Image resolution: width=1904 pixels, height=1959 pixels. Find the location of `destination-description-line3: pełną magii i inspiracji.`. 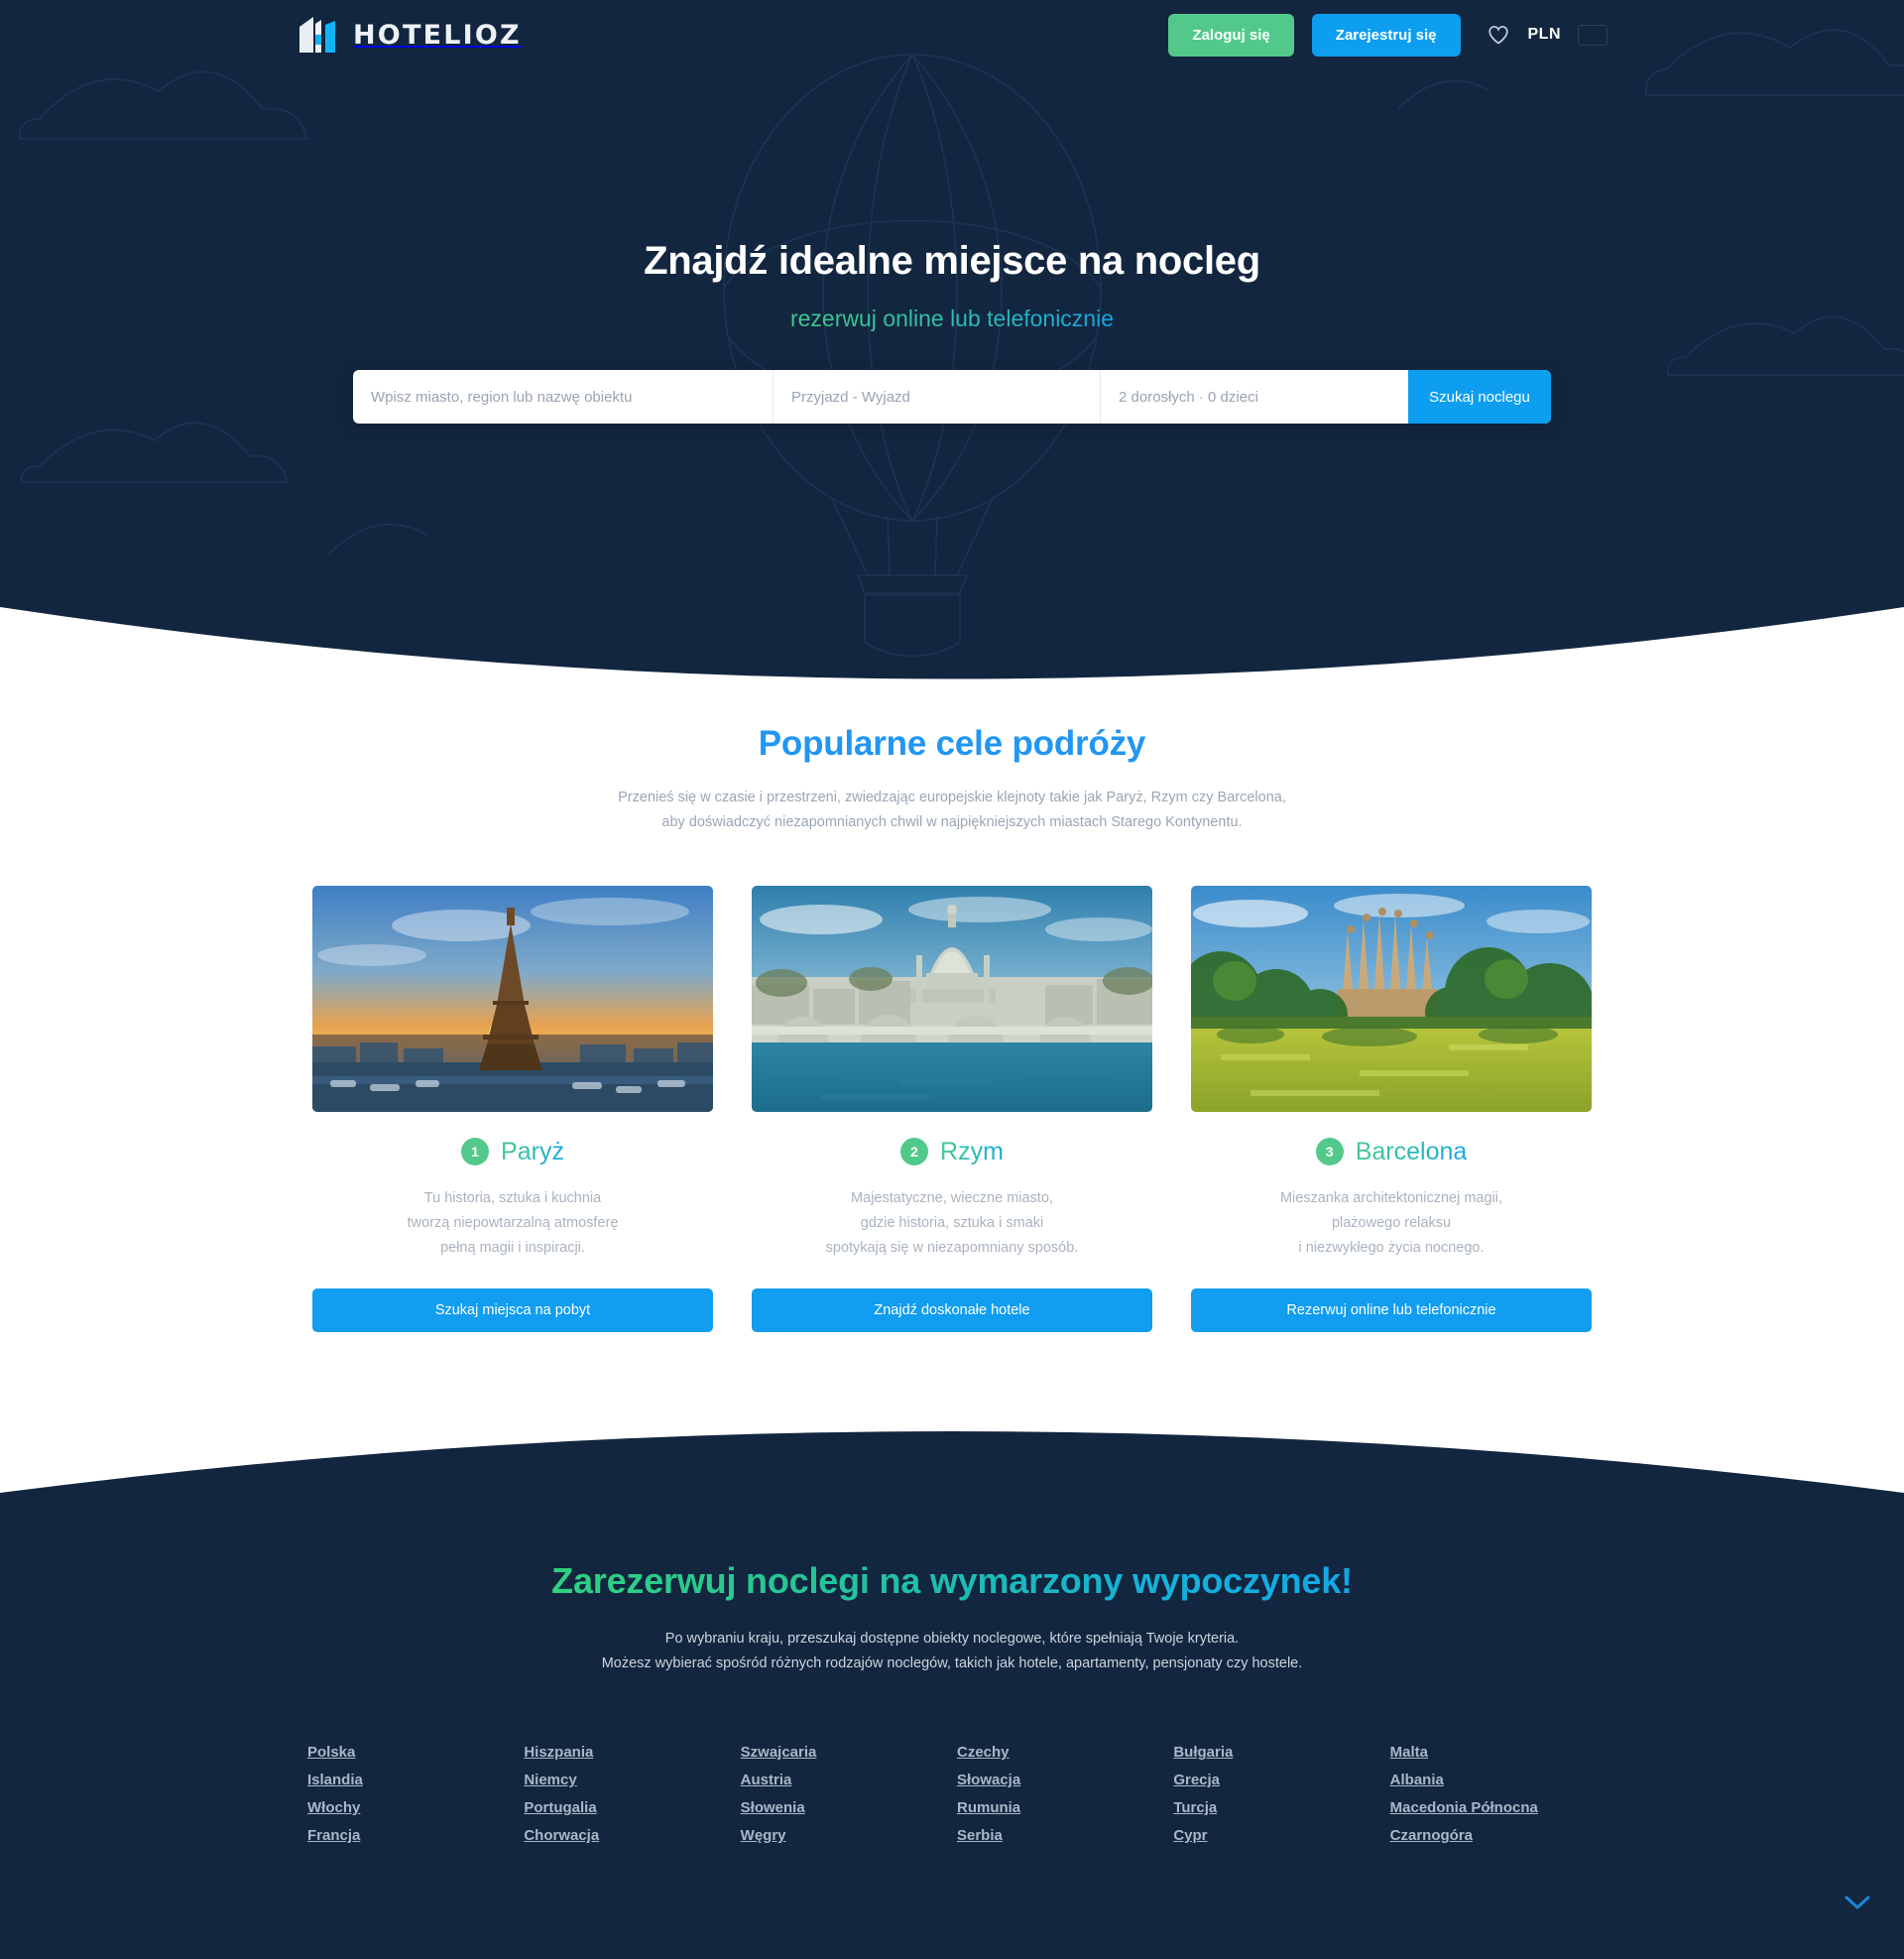

destination-description-line3: pełną magii i inspiracji. is located at coordinates (512, 1247).